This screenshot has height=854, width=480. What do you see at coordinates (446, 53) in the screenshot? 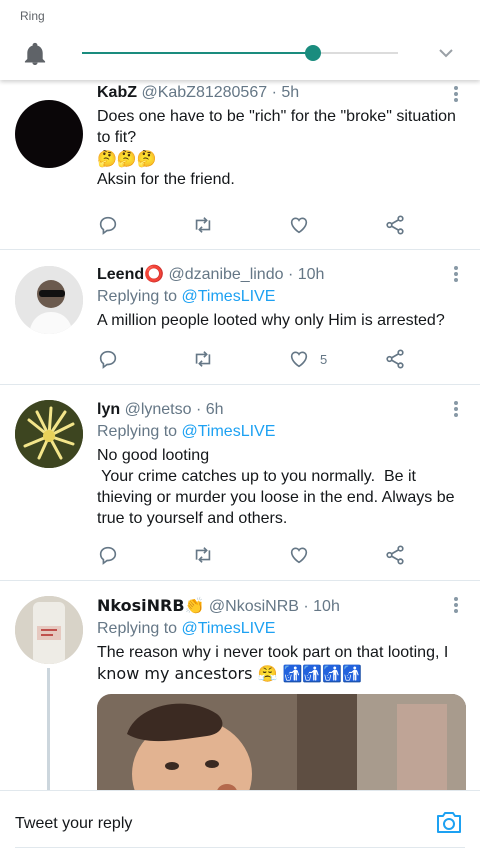
I see `chevron-down-icon` at bounding box center [446, 53].